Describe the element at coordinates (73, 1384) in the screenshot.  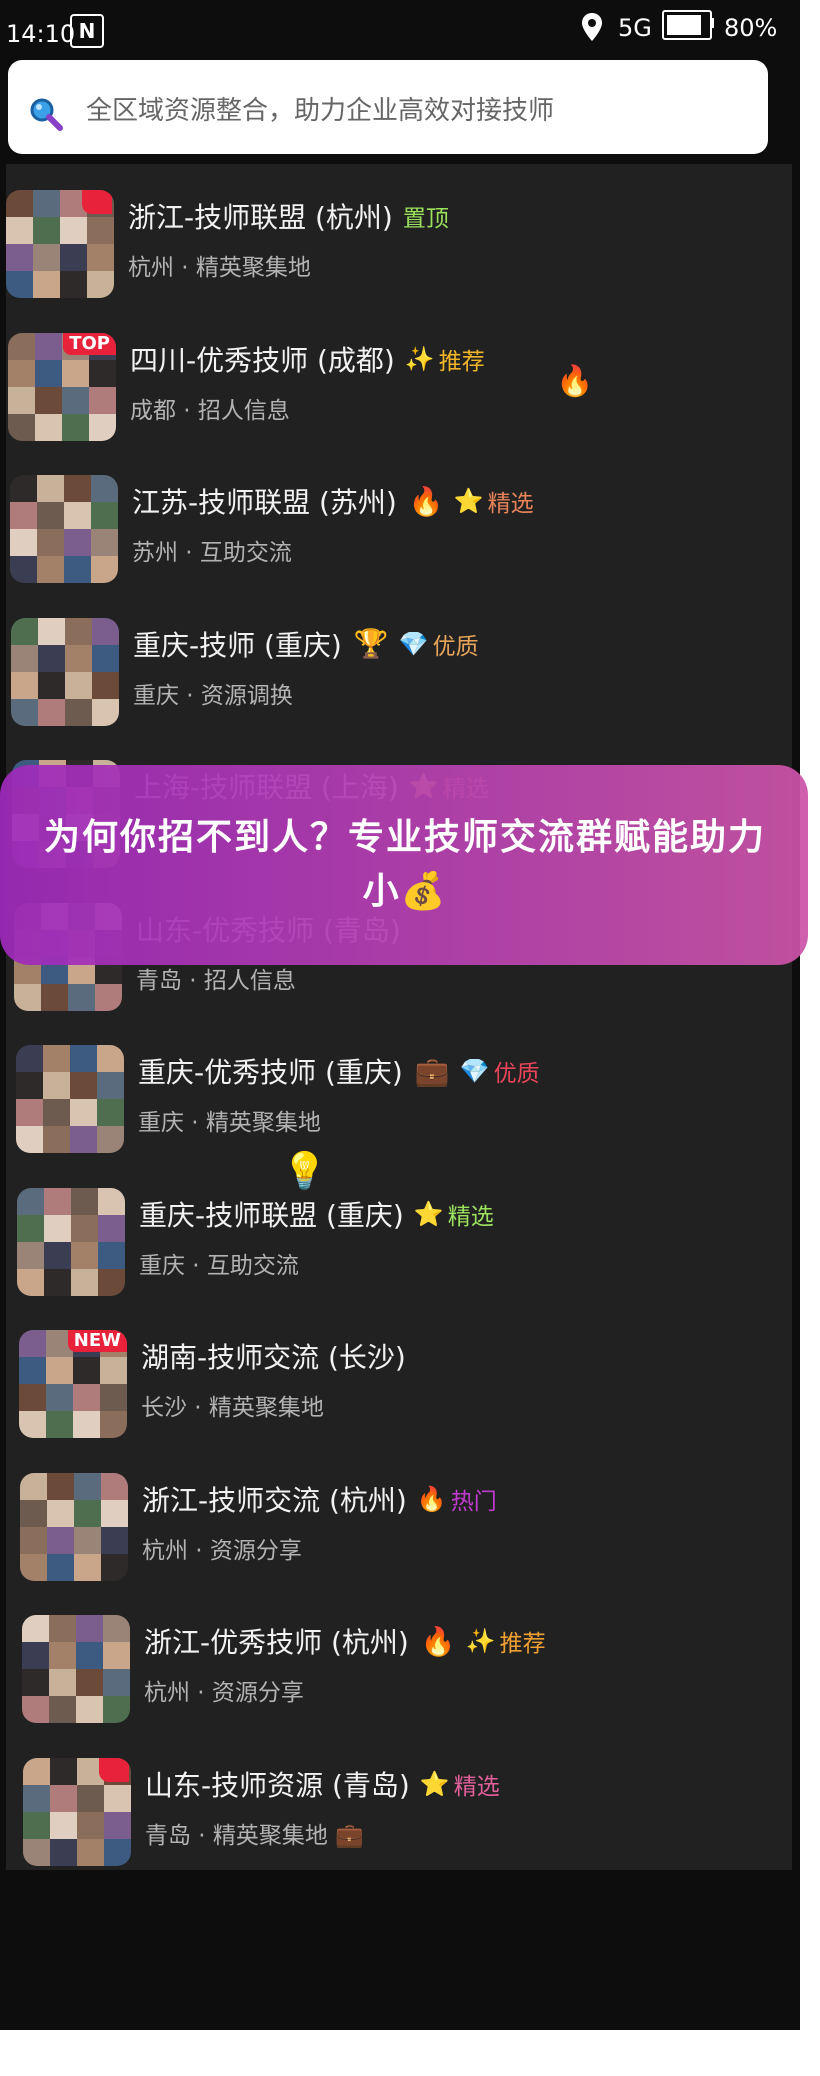
I see `group-avatar: NEW` at that location.